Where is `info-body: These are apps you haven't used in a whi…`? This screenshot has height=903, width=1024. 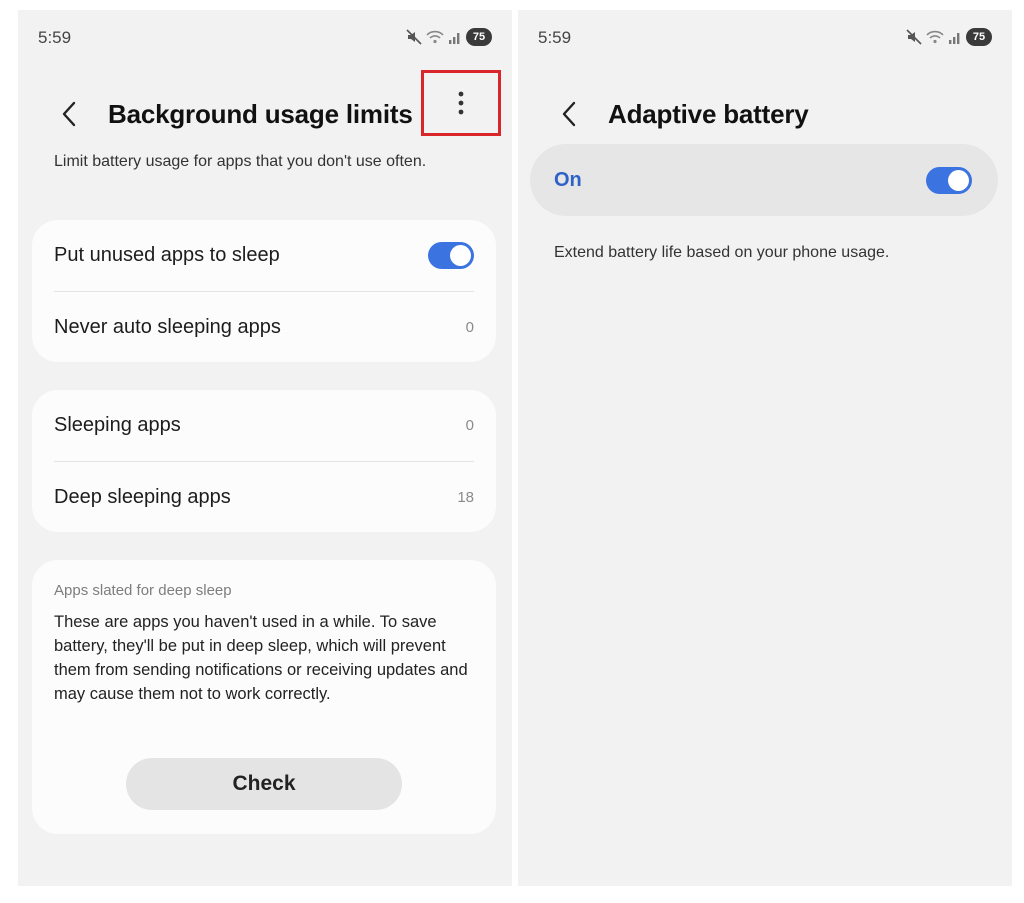 info-body: These are apps you haven't used in a whi… is located at coordinates (261, 658).